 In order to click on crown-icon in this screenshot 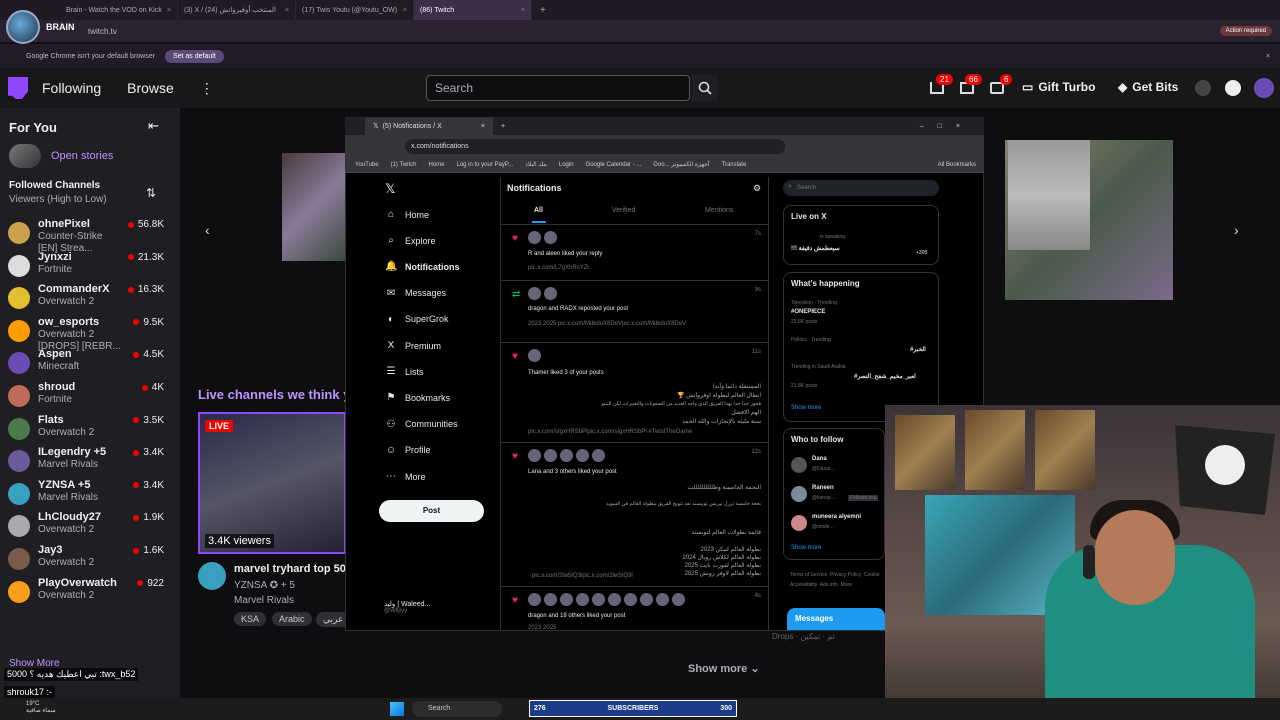, I will do `click(1203, 88)`.